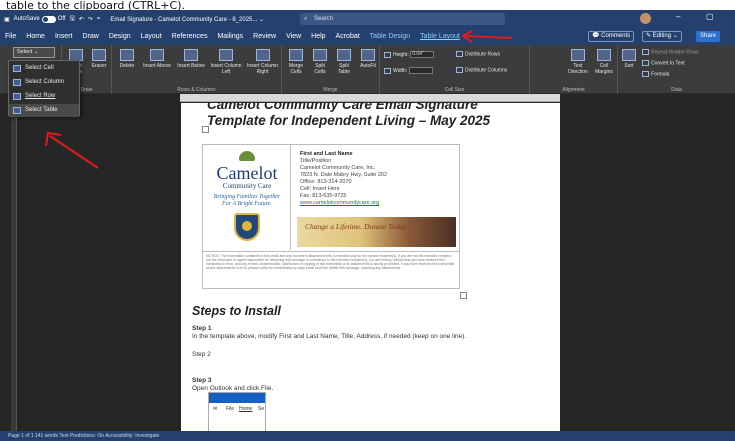 The height and width of the screenshot is (441, 735). Describe the element at coordinates (629, 66) in the screenshot. I see `sort-label: Sort` at that location.